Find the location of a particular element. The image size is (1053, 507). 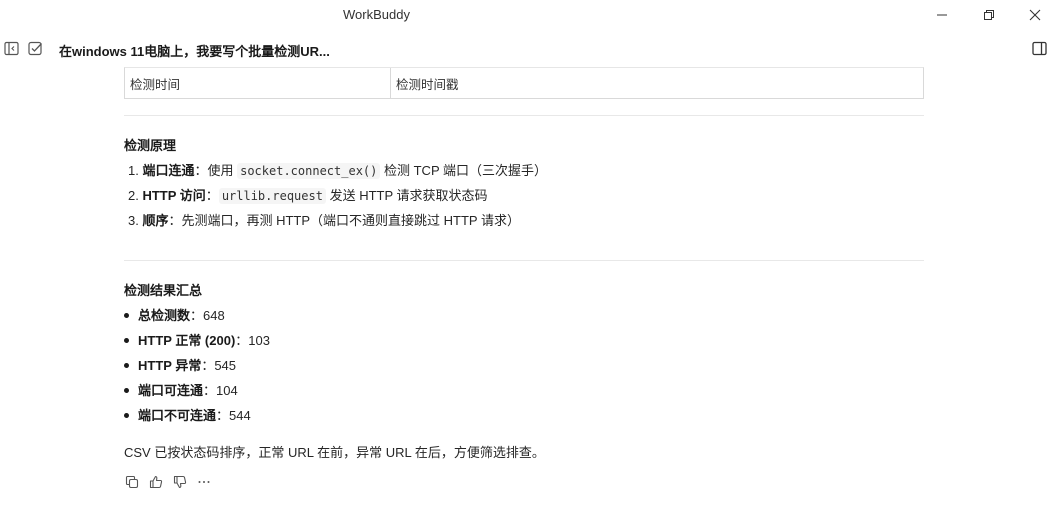

sidebar-toggle-button is located at coordinates (11, 48).